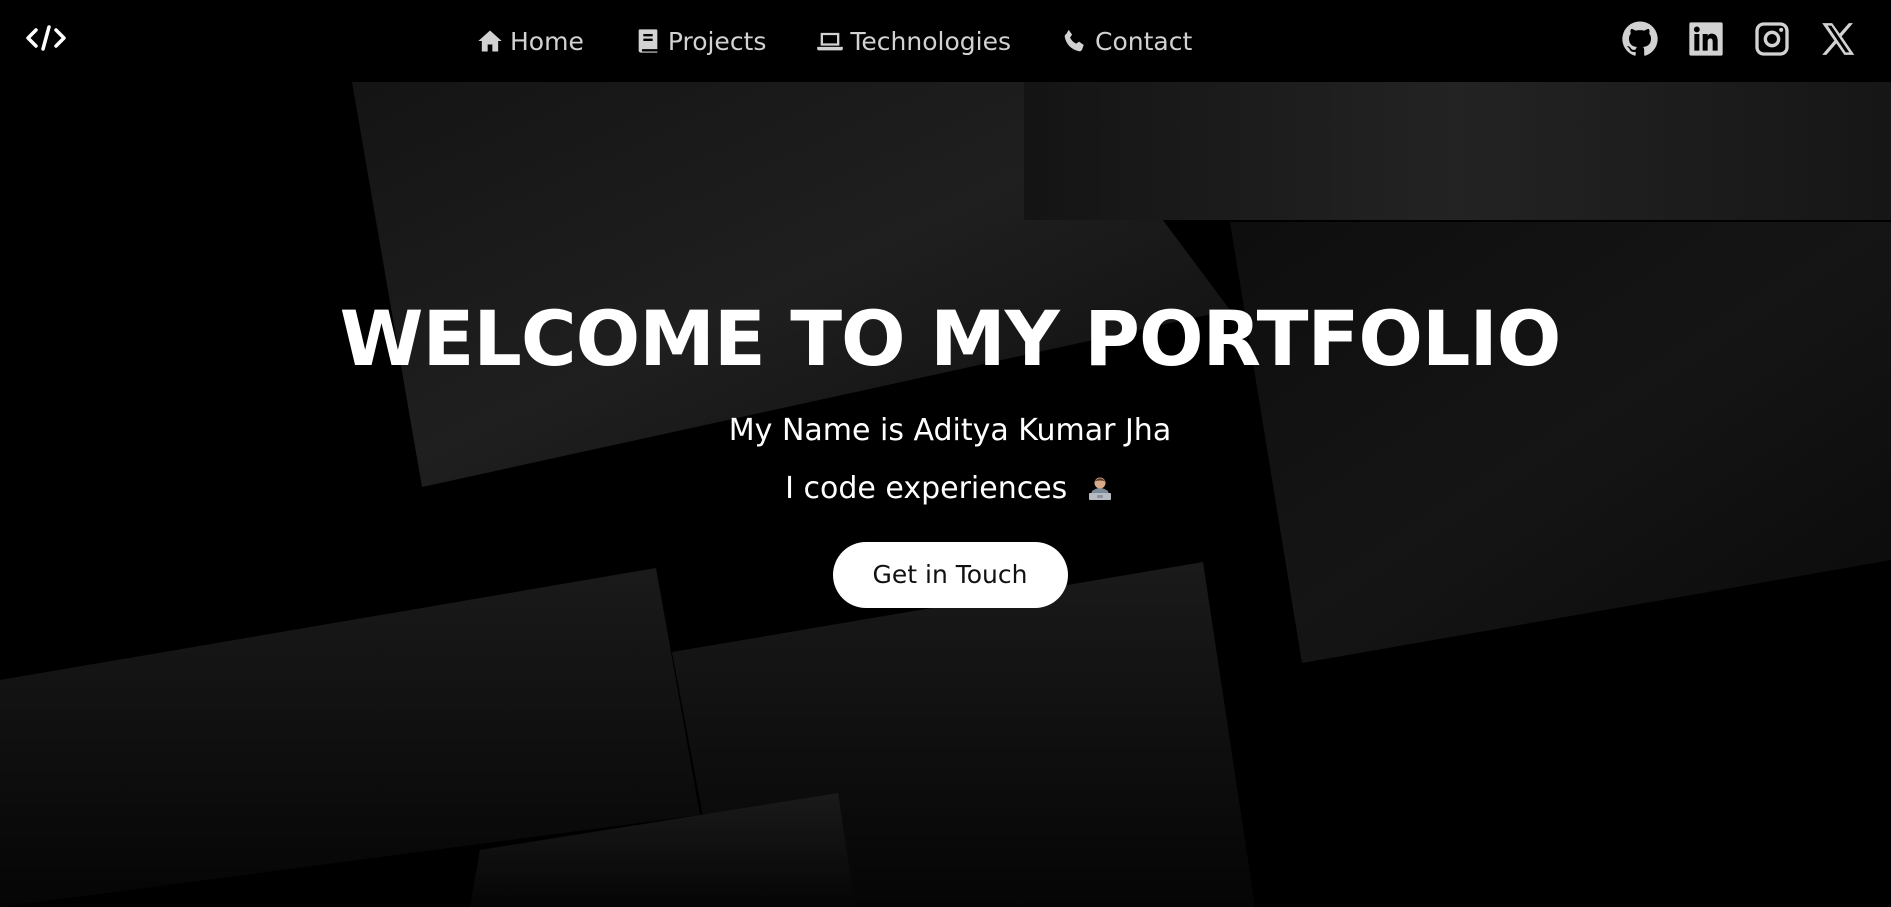  I want to click on nav-links: Home Projects Technologies Contact, so click(834, 41).